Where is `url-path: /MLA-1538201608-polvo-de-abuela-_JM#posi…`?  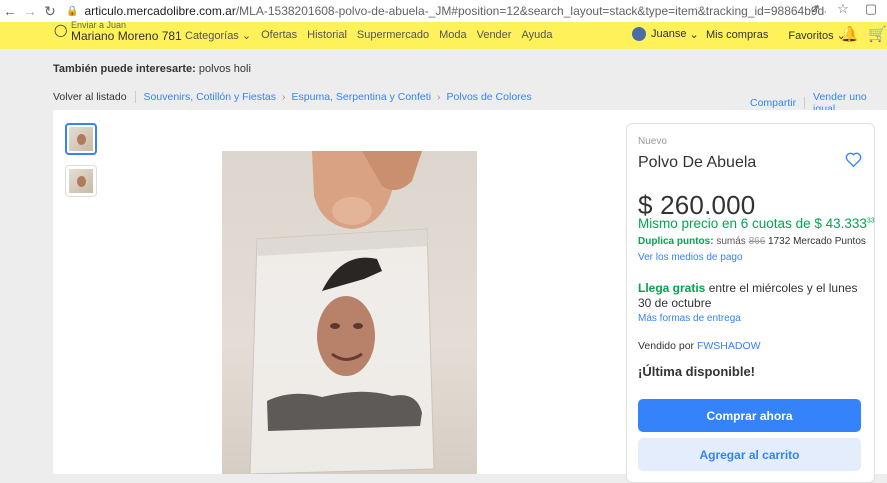 url-path: /MLA-1538201608-polvo-de-abuela-_JM#posi… is located at coordinates (530, 11).